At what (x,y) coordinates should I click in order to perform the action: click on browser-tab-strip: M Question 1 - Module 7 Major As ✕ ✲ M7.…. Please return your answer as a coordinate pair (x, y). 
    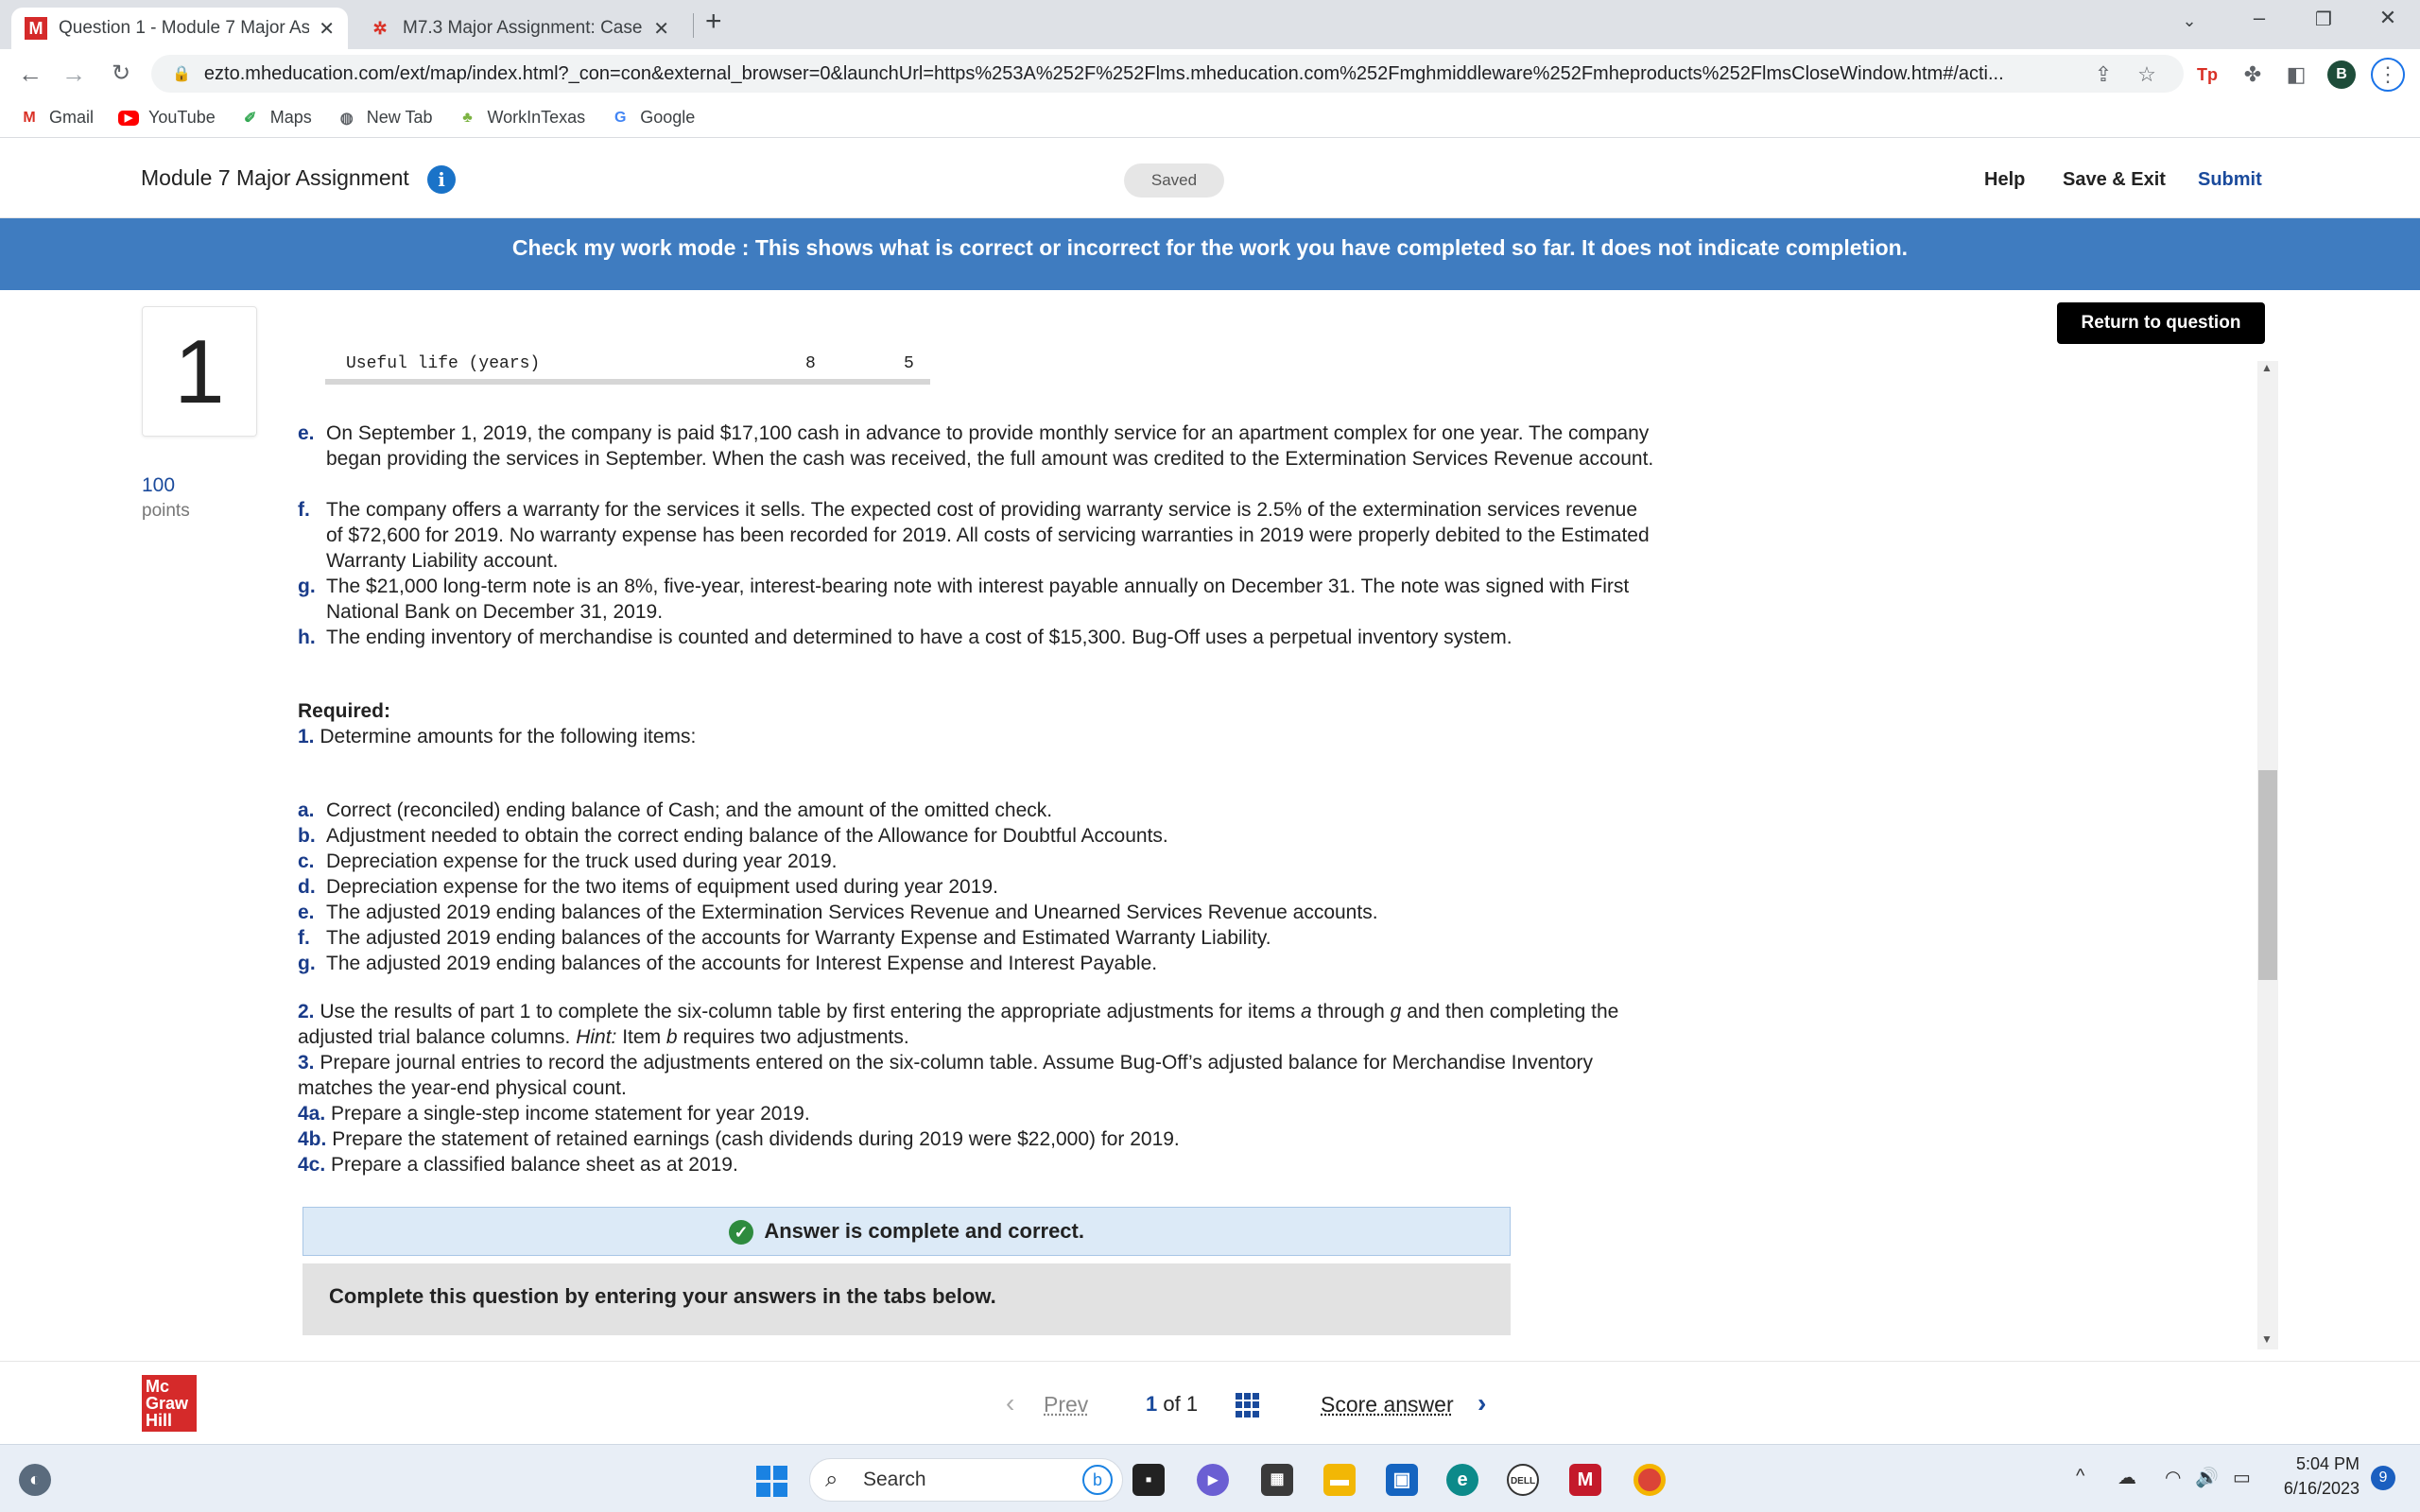
    Looking at the image, I should click on (1210, 24).